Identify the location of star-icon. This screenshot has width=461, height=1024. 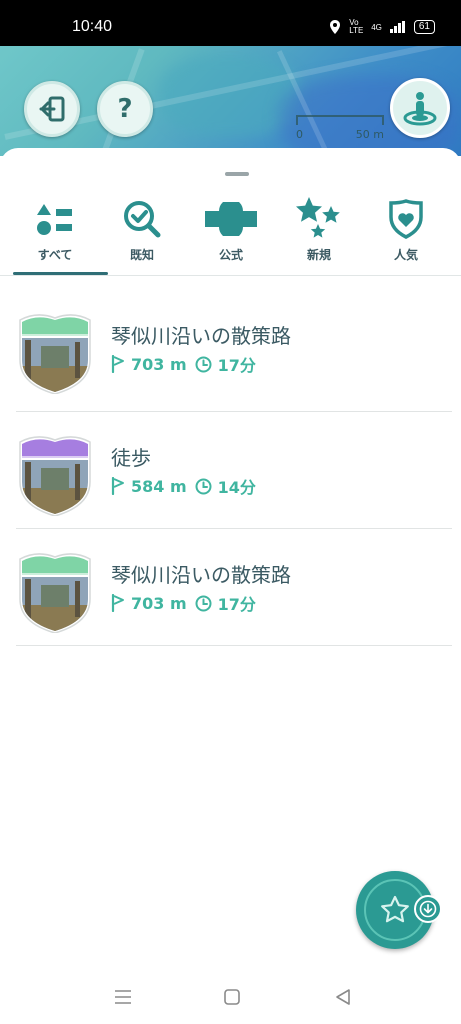
(395, 909).